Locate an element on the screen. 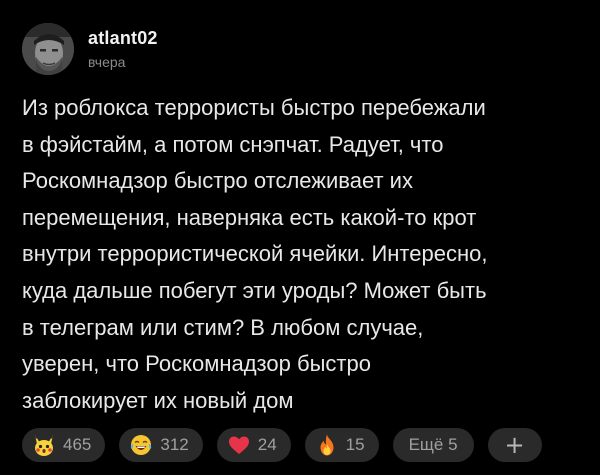 This screenshot has height=475, width=600. red-heart-icon is located at coordinates (239, 445).